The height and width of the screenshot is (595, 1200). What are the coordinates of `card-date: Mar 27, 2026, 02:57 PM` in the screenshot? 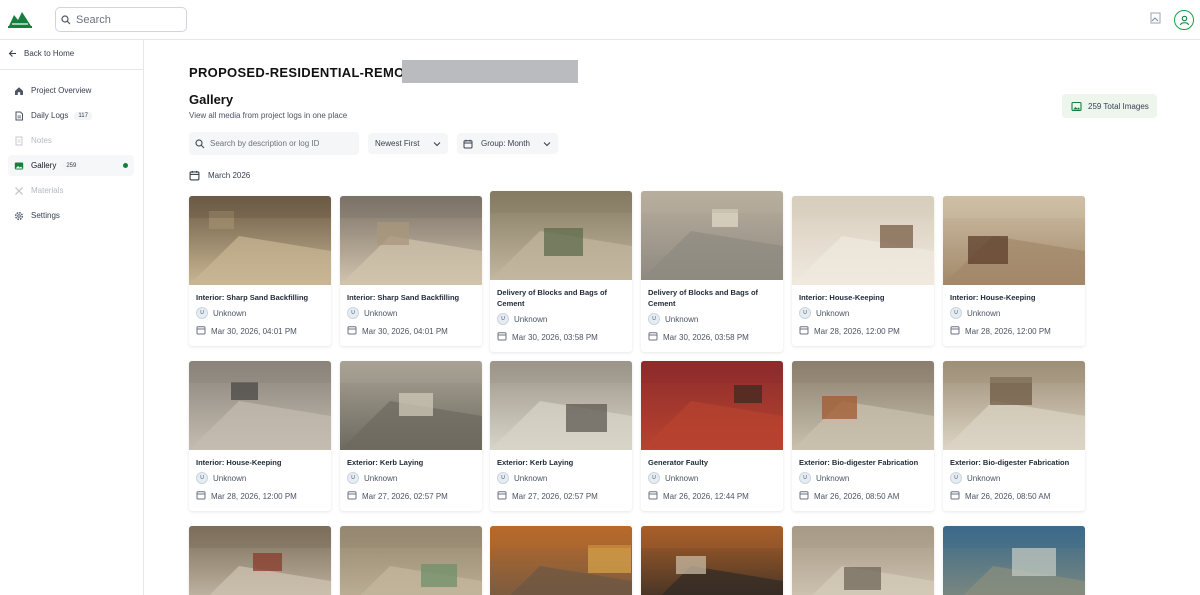 It's located at (561, 496).